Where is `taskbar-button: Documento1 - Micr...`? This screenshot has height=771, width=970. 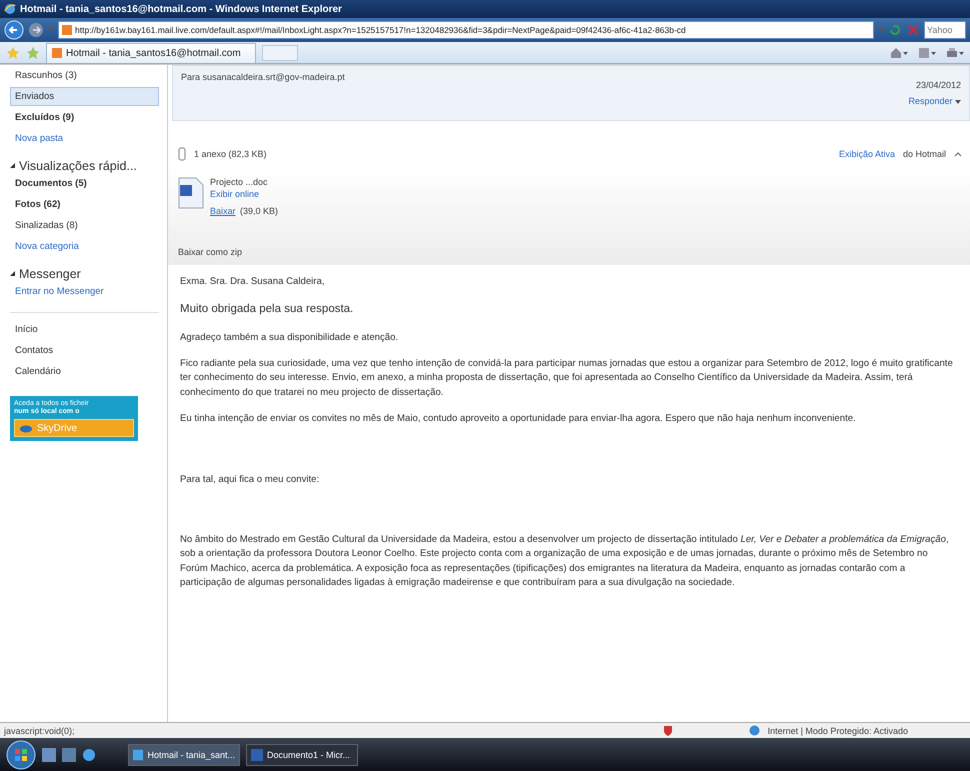
taskbar-button: Documento1 - Micr... is located at coordinates (302, 755).